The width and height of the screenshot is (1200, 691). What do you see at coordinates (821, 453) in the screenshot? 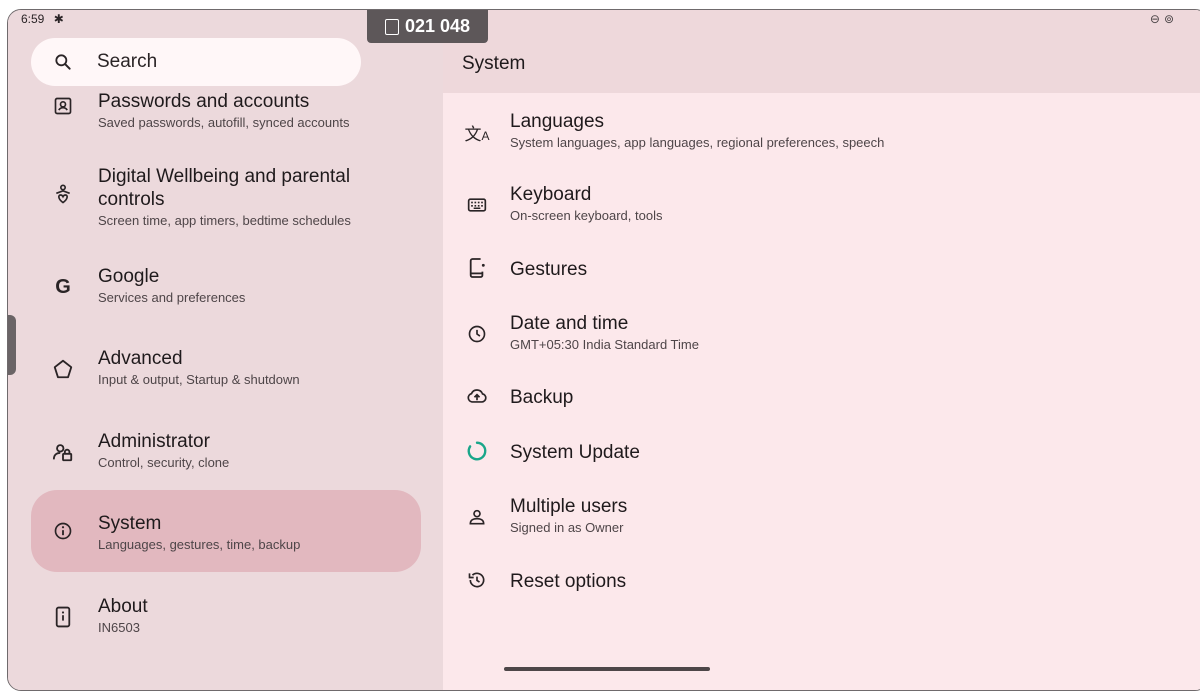
I see `settings-item-system-update: System Update` at bounding box center [821, 453].